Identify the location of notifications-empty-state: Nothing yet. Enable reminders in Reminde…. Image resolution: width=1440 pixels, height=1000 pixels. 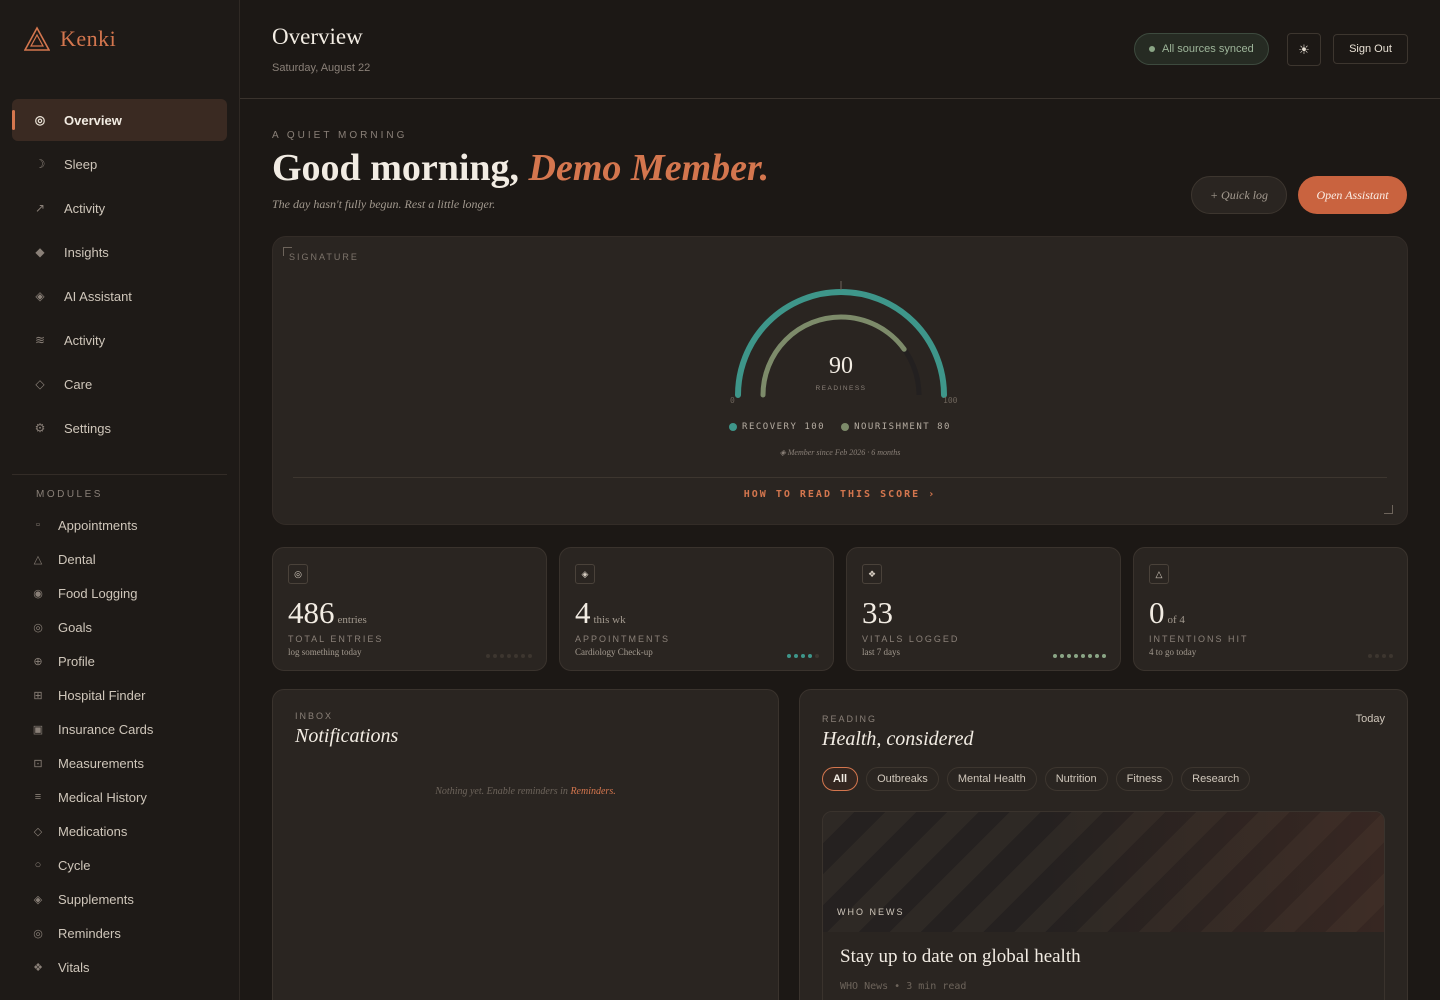
(525, 791).